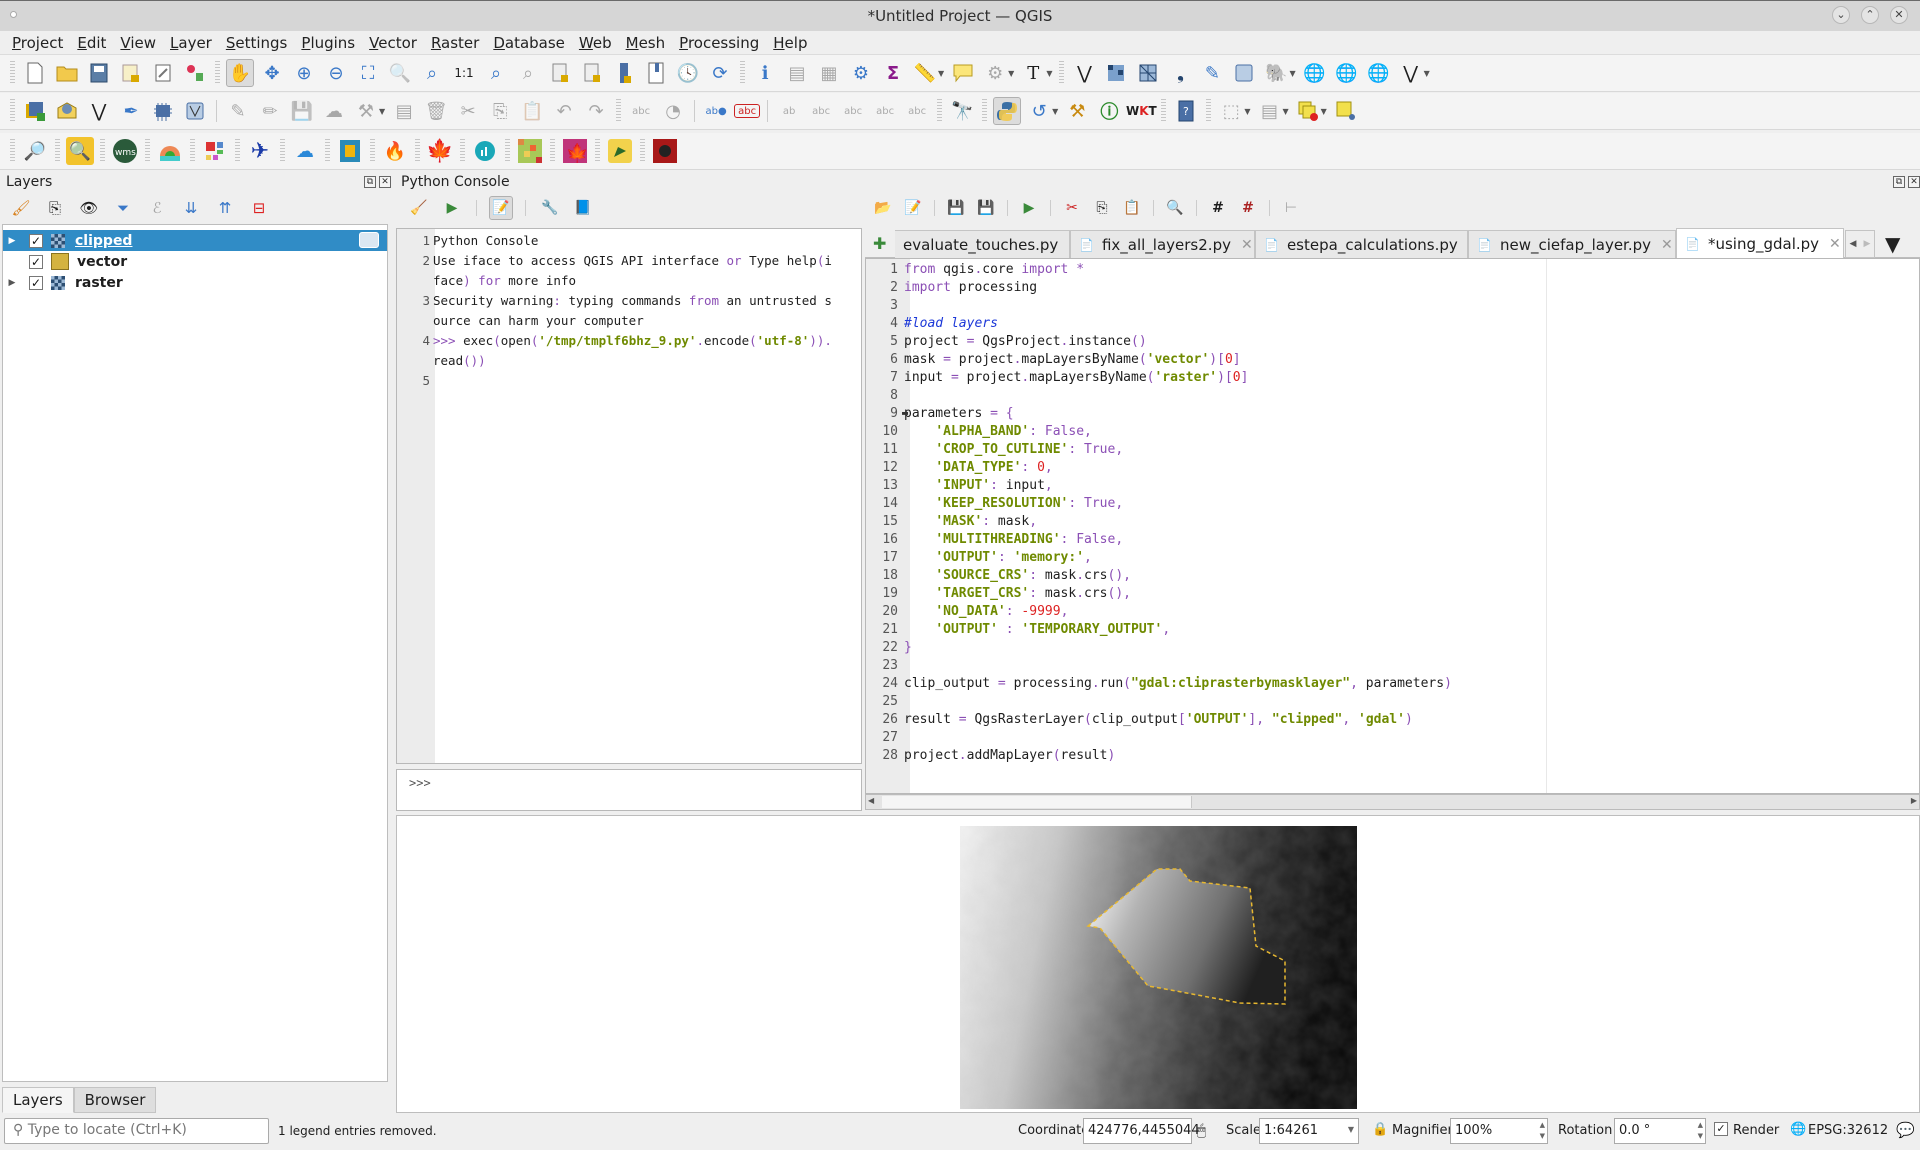 The image size is (1920, 1150). What do you see at coordinates (790, 43) in the screenshot?
I see `menu-help: Help` at bounding box center [790, 43].